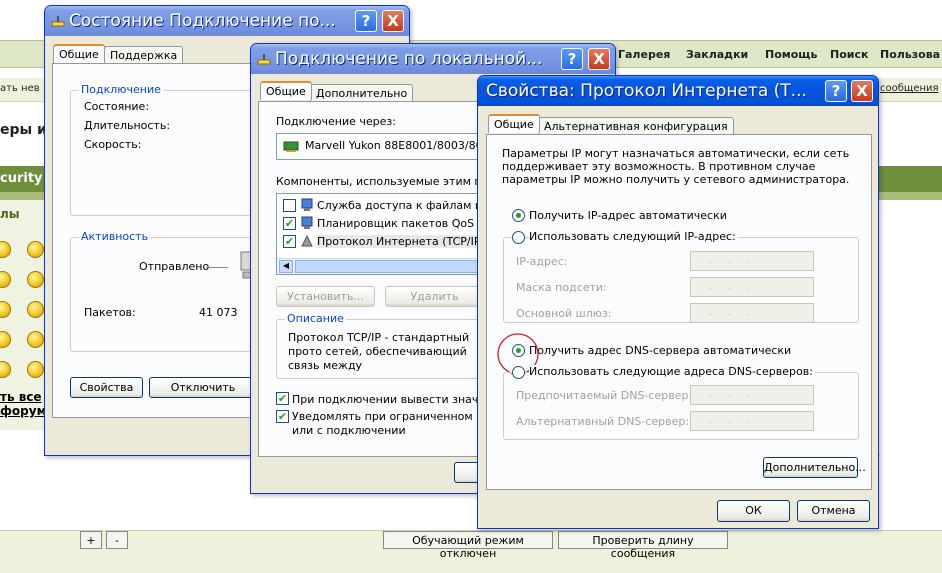 This screenshot has height=573, width=942. Describe the element at coordinates (434, 296) in the screenshot. I see `remove-button: Удалить` at that location.